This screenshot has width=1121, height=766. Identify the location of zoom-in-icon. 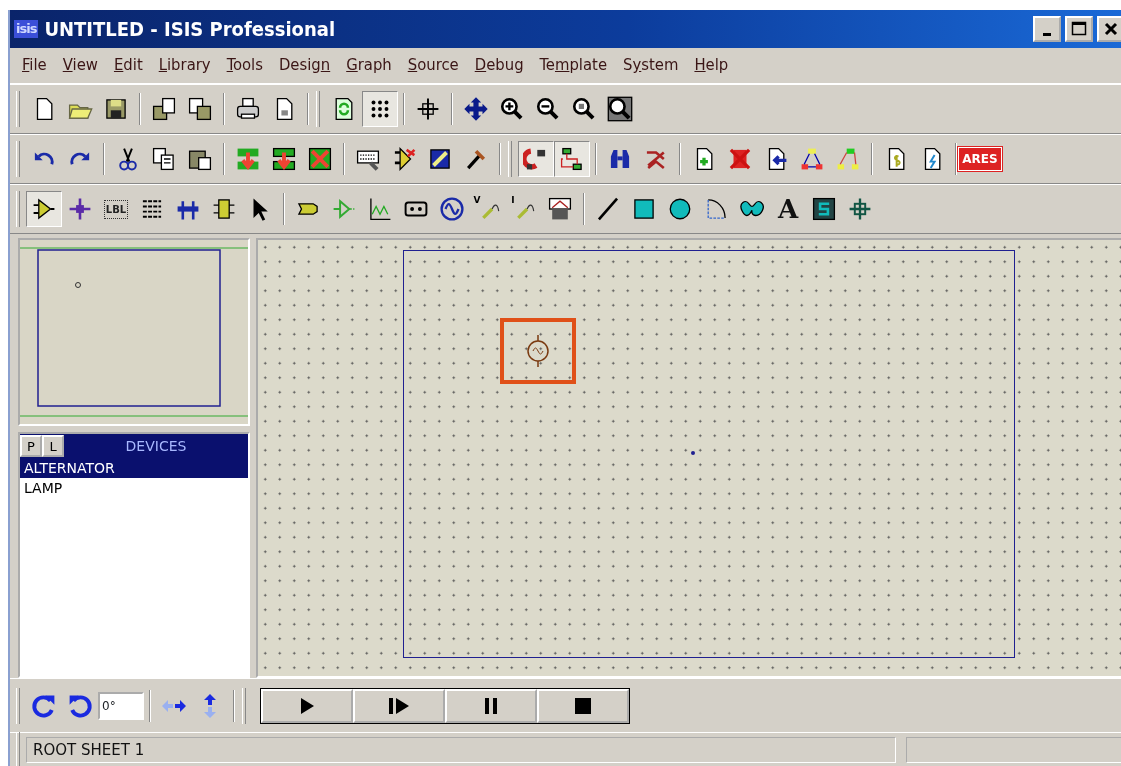
(512, 109).